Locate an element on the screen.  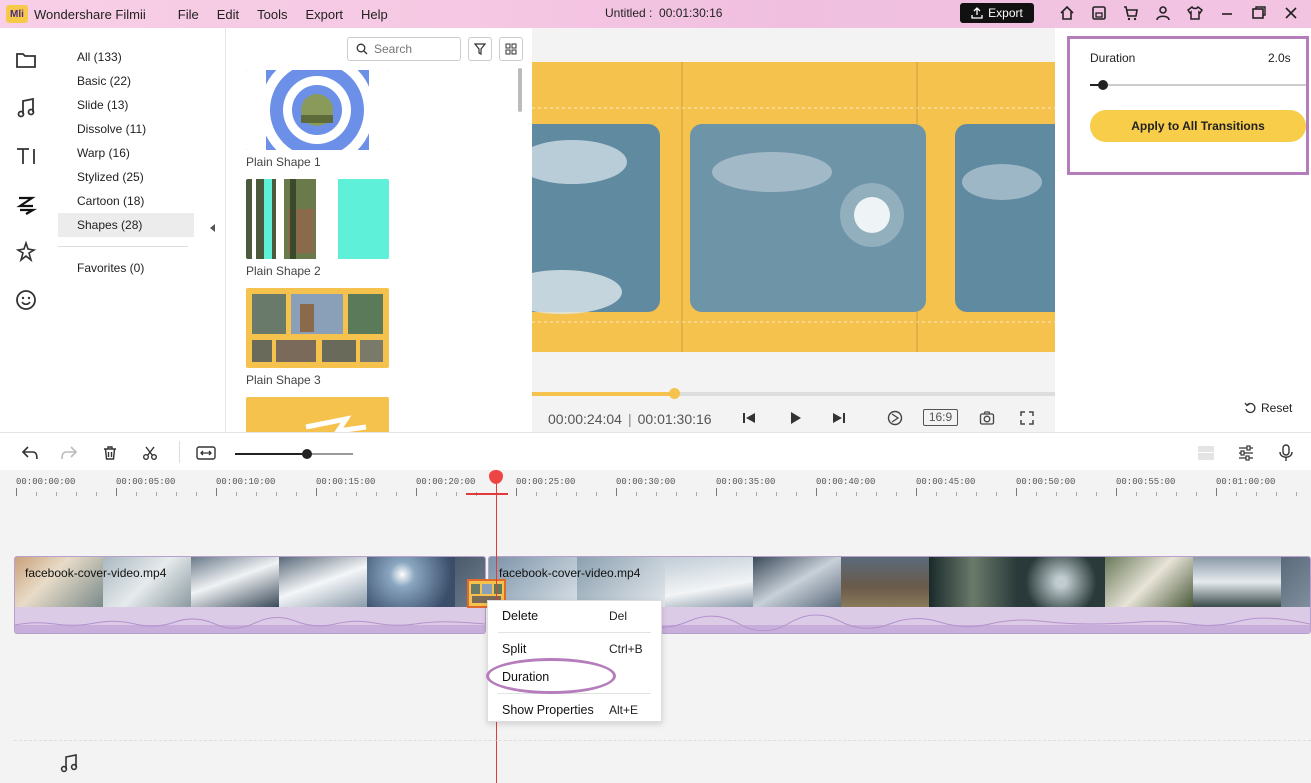
menu-bar: File Edit Tools Export Help is located at coordinates (283, 14).